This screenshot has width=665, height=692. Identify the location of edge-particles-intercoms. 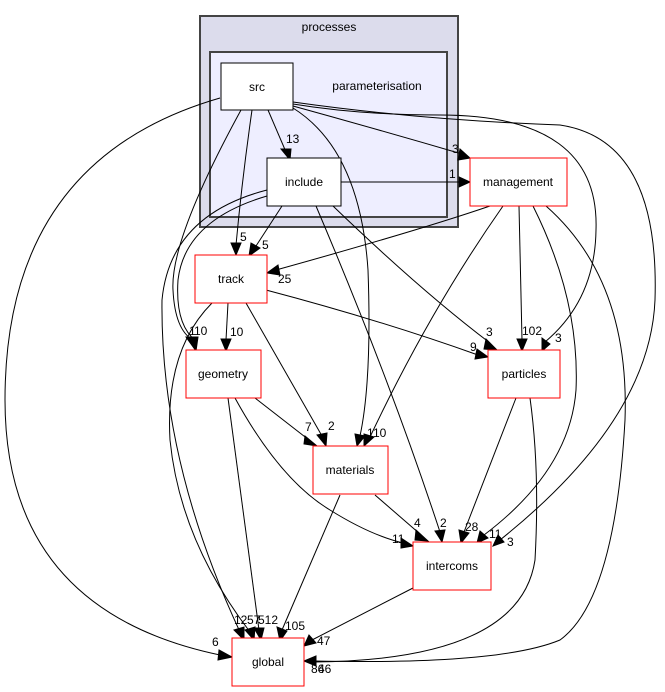
(490, 465).